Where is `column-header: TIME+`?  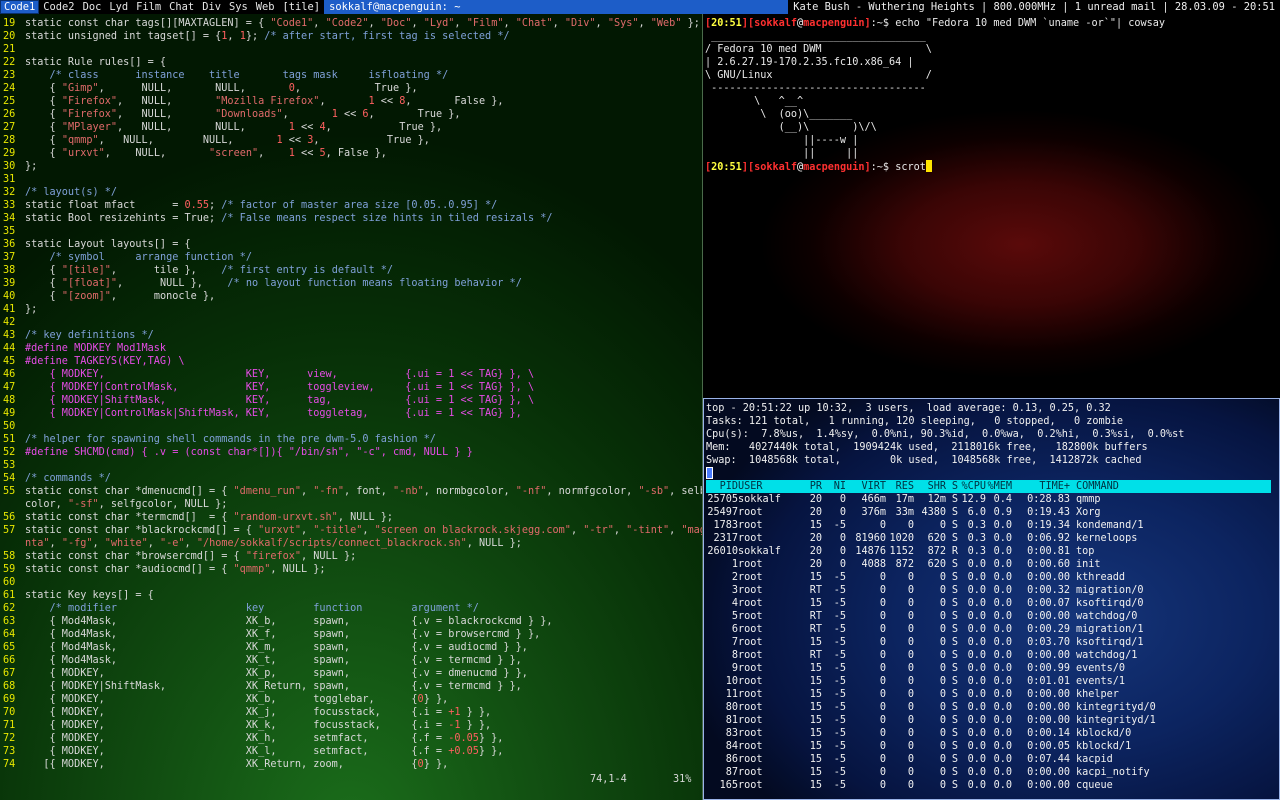 column-header: TIME+ is located at coordinates (1041, 486).